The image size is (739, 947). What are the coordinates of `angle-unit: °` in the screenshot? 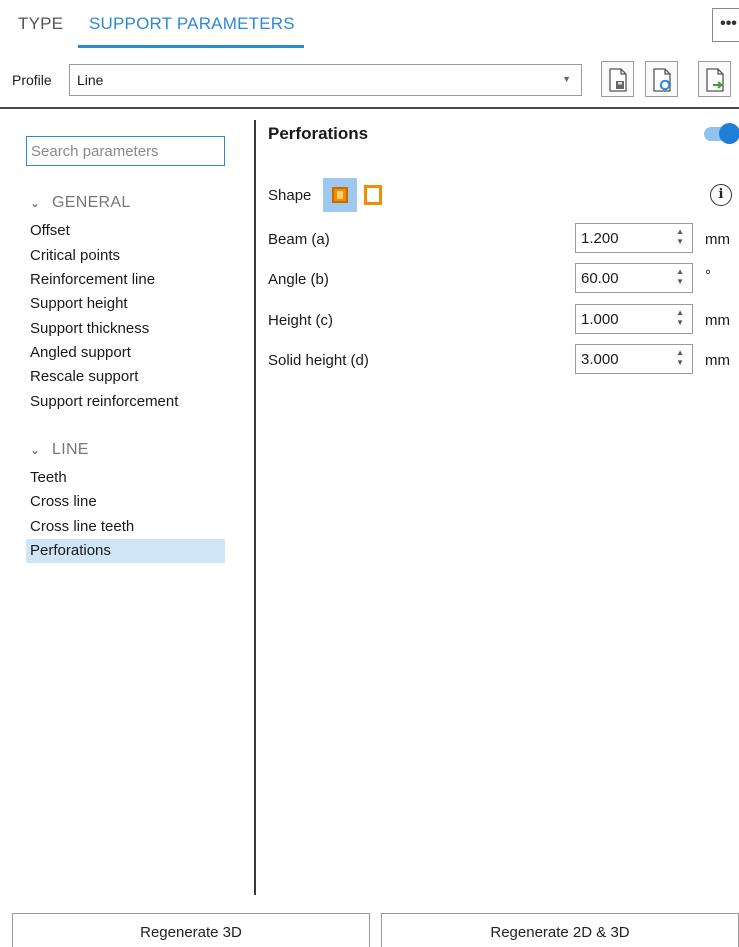 It's located at (708, 275).